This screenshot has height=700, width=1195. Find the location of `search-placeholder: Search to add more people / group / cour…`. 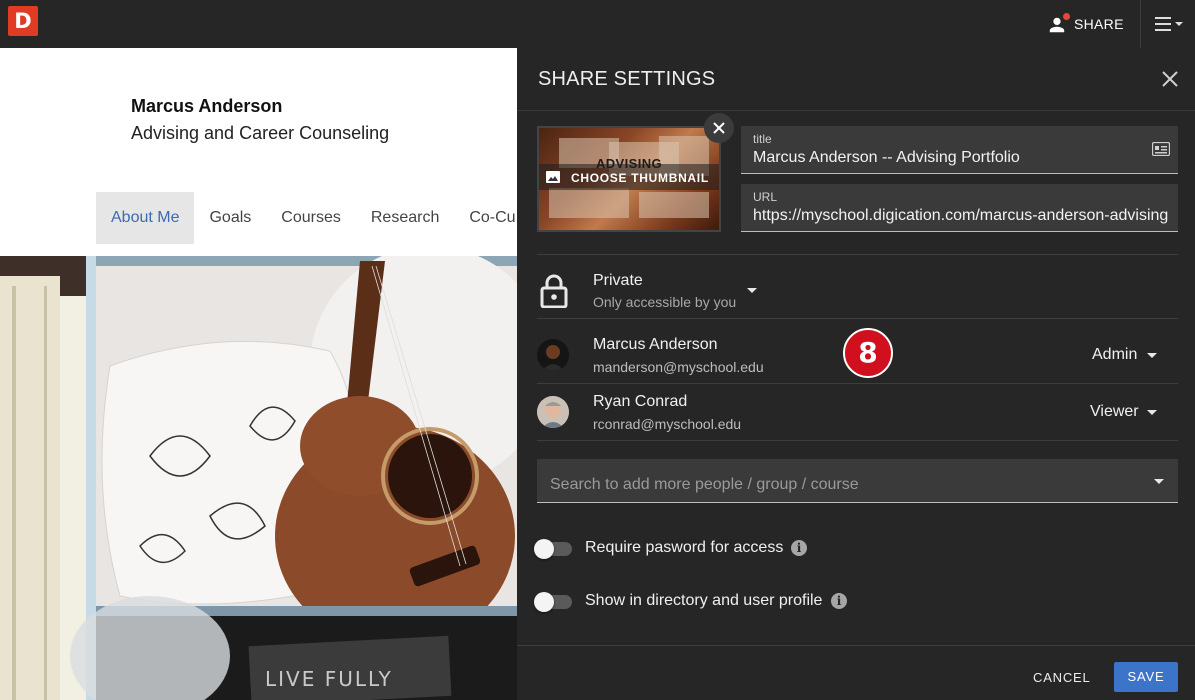

search-placeholder: Search to add more people / group / cour… is located at coordinates (704, 484).